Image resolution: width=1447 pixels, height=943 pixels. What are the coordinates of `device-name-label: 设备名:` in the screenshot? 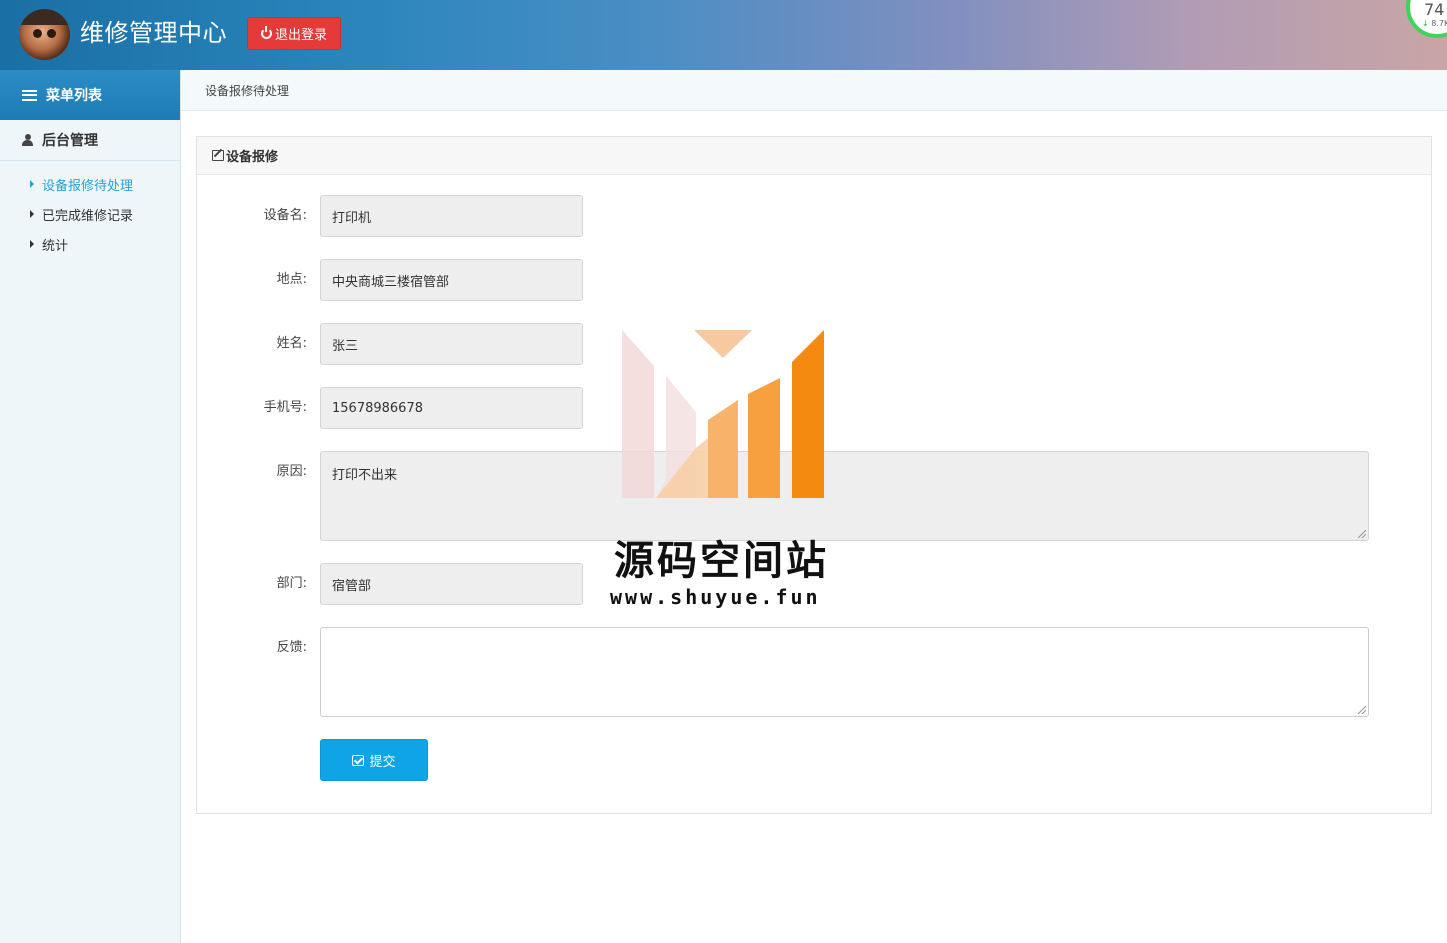 It's located at (285, 215).